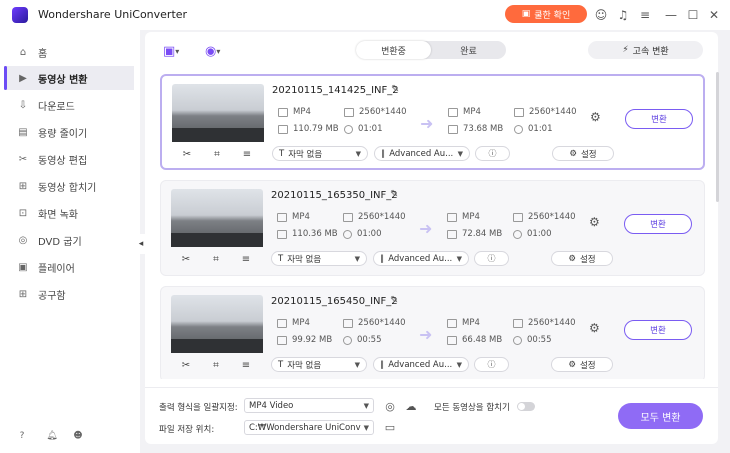 The height and width of the screenshot is (453, 730). What do you see at coordinates (526, 406) in the screenshot?
I see `merge-all-toggle` at bounding box center [526, 406].